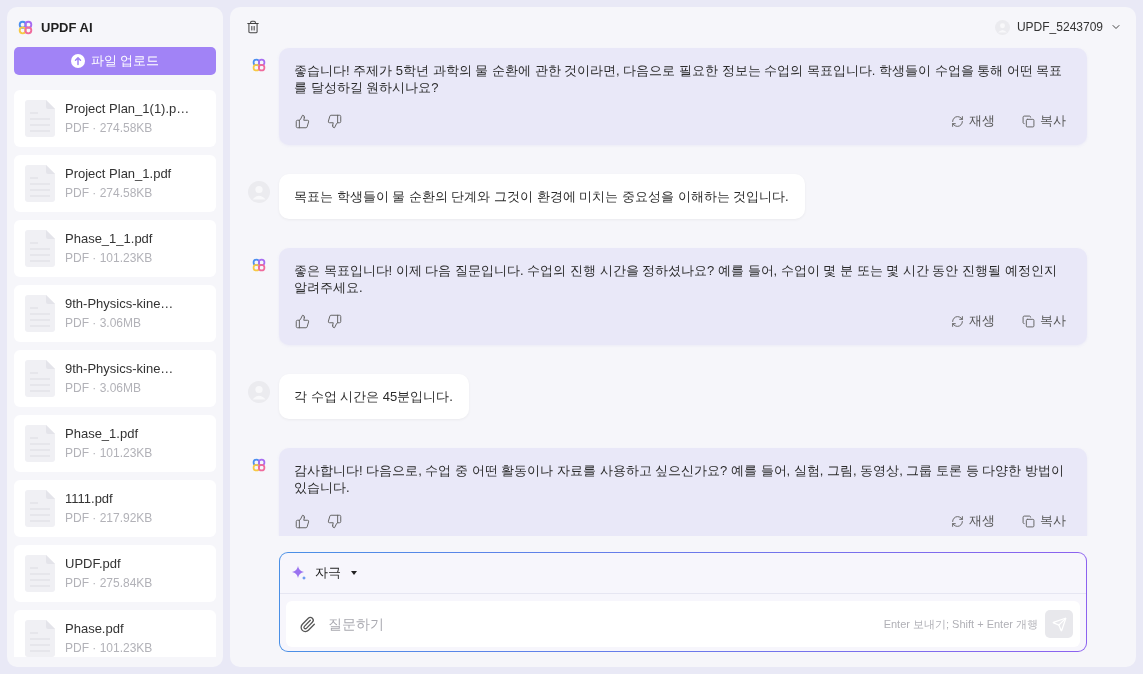  What do you see at coordinates (115, 443) in the screenshot?
I see `file-card: Phase_1.pdf PDF · 101.23KB` at bounding box center [115, 443].